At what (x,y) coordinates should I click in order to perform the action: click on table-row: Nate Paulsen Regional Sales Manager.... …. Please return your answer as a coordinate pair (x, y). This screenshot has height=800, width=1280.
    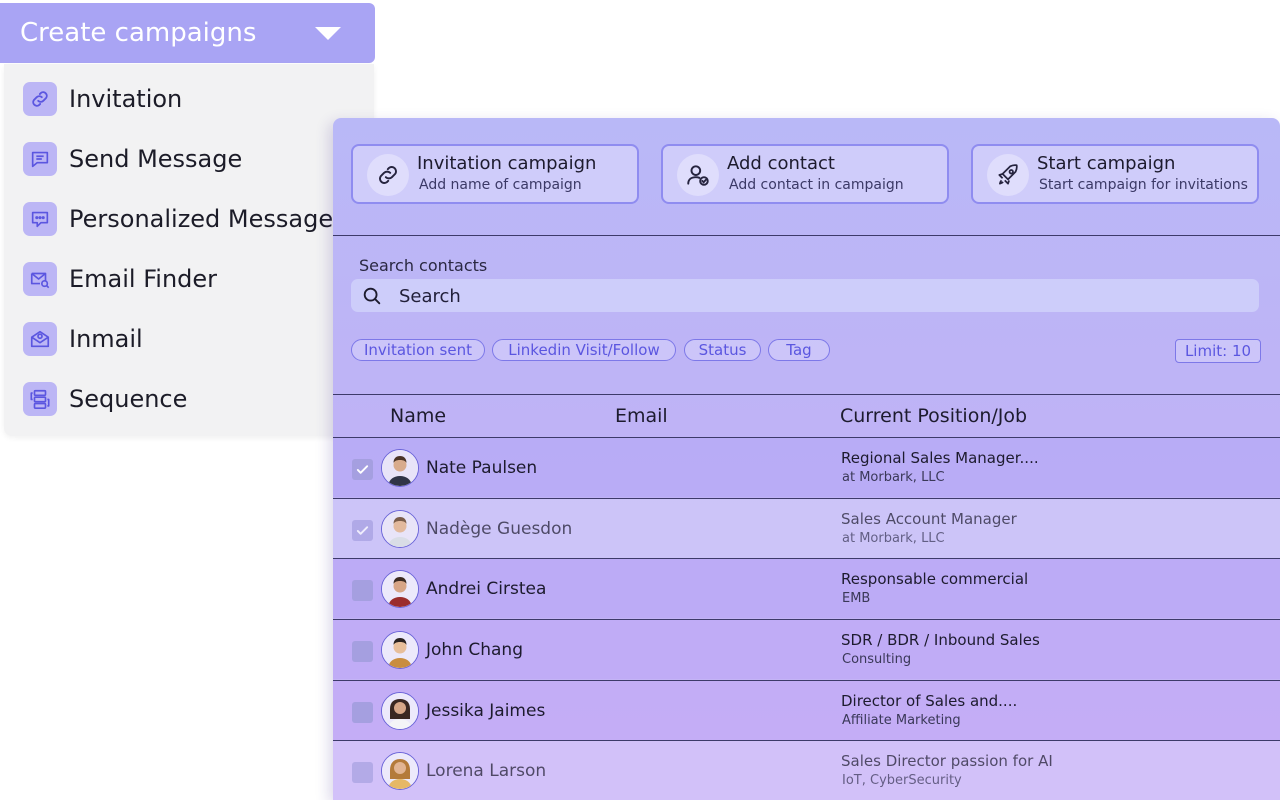
    Looking at the image, I should click on (806, 467).